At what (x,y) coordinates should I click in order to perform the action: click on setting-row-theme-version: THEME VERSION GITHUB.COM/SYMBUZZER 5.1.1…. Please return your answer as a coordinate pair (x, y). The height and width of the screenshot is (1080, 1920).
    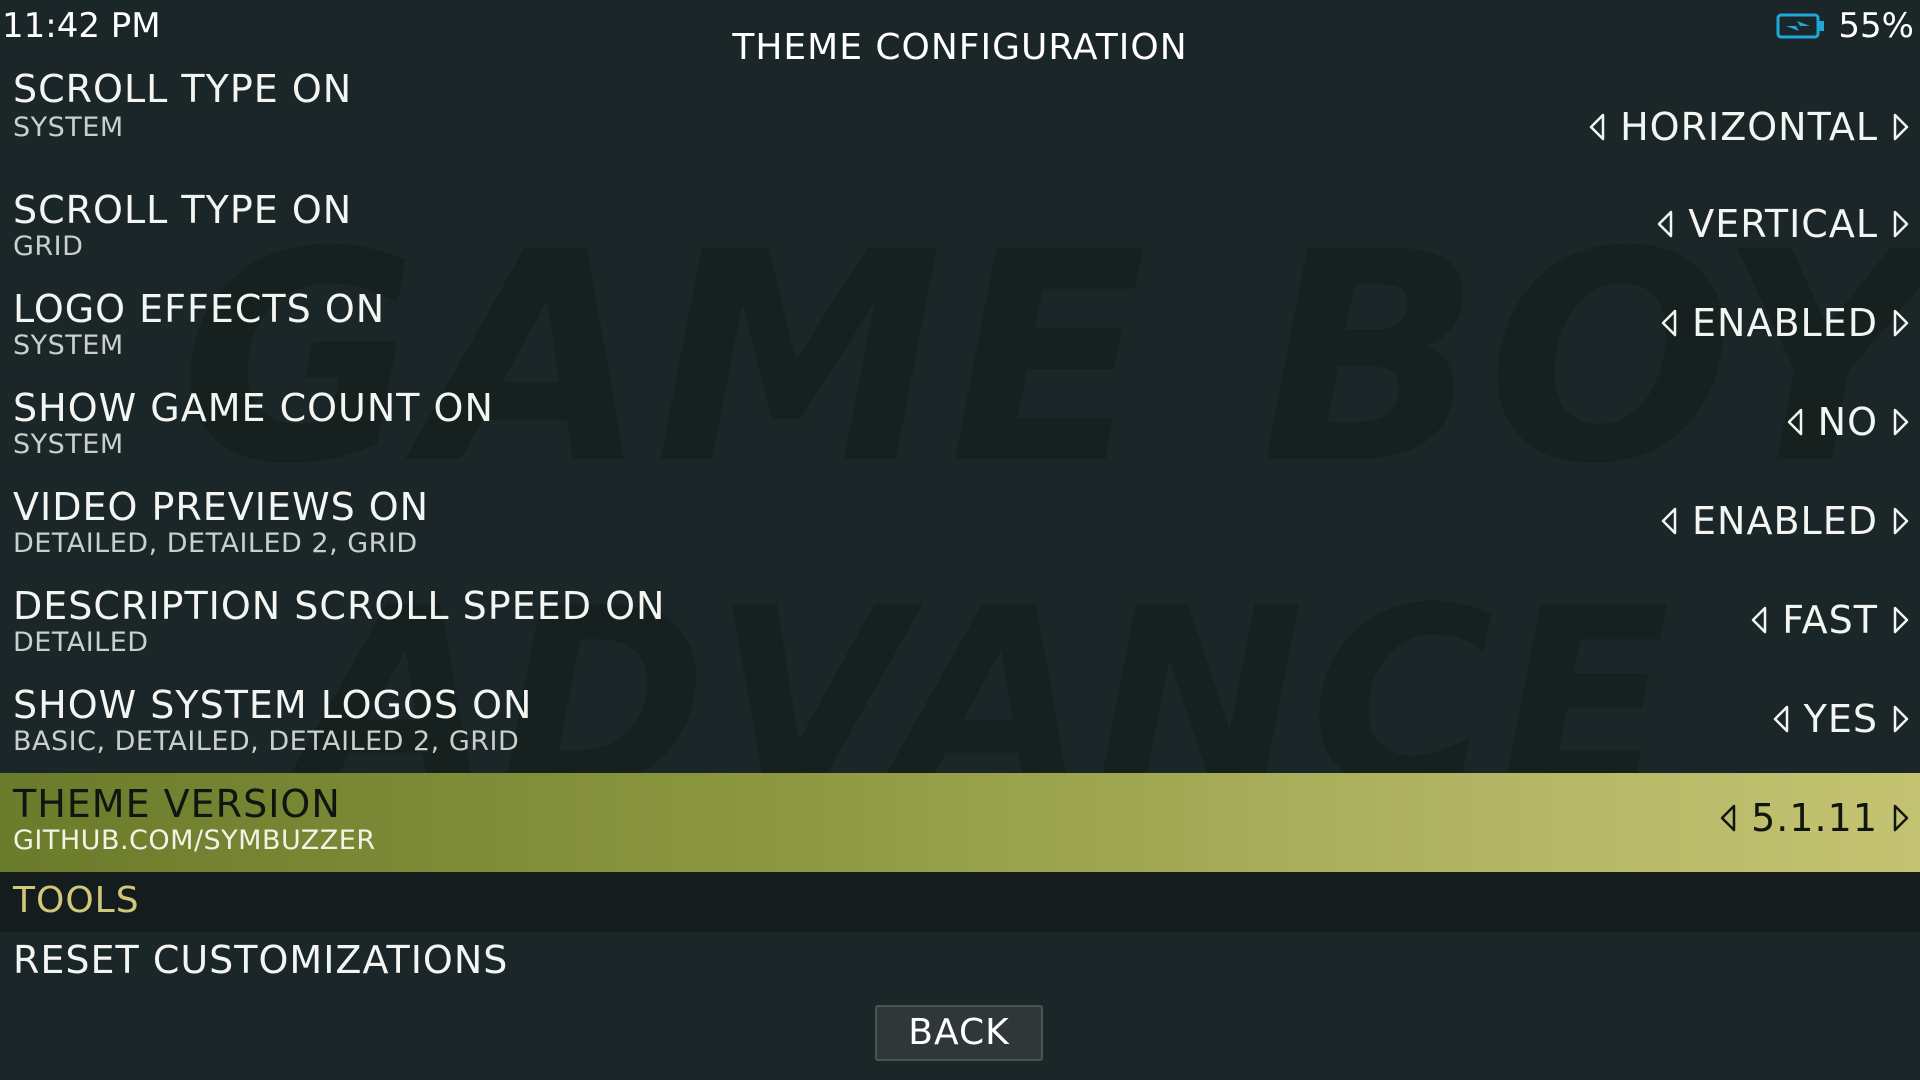
    Looking at the image, I should click on (960, 822).